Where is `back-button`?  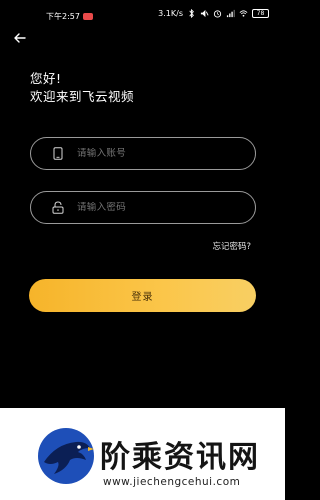
back-button is located at coordinates (20, 38).